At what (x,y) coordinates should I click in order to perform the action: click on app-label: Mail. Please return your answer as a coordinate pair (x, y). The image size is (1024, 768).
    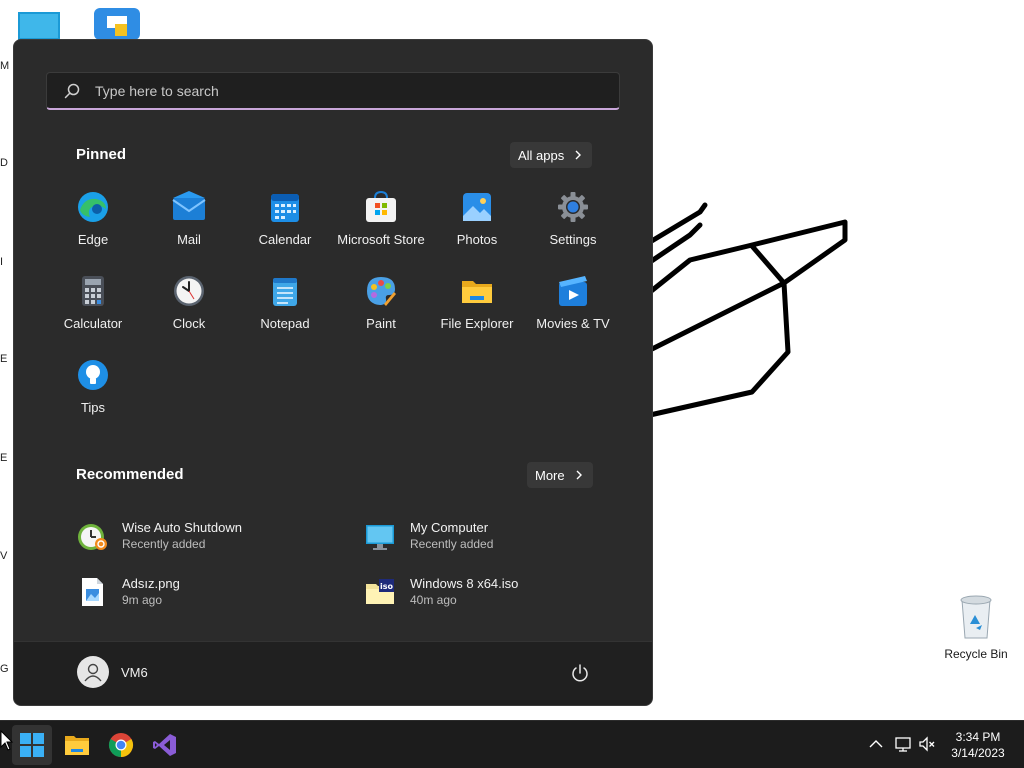
    Looking at the image, I should click on (189, 239).